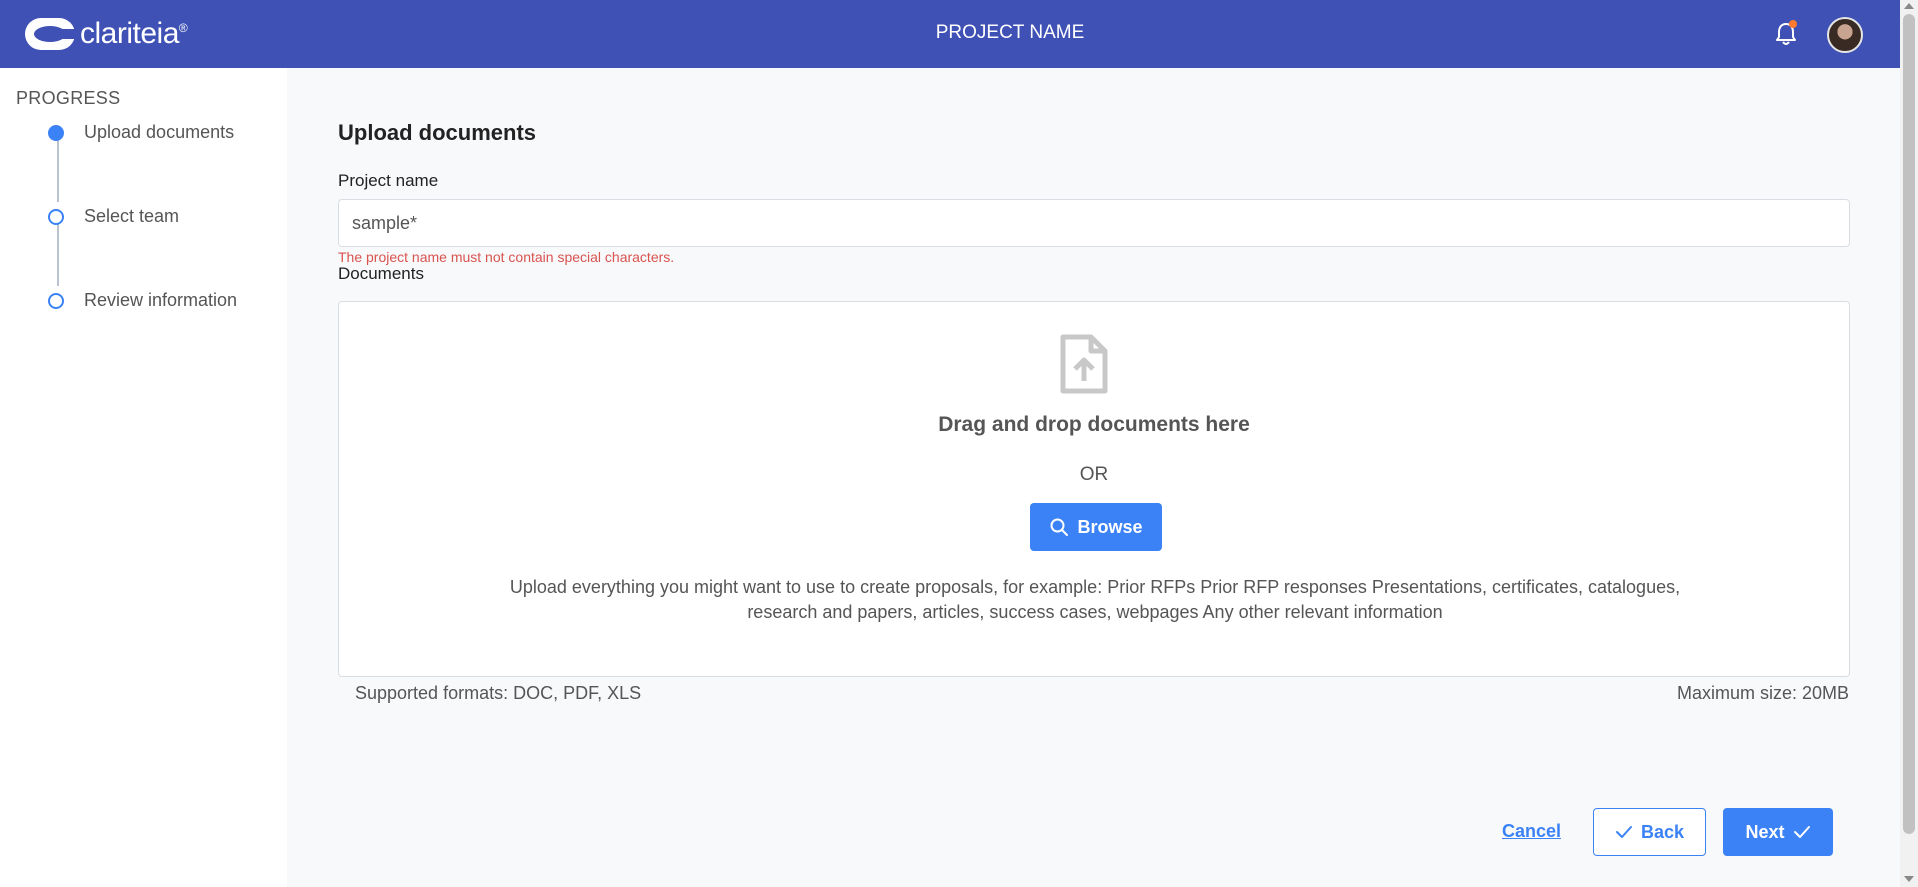  I want to click on progress-title: PROGRESS, so click(68, 98).